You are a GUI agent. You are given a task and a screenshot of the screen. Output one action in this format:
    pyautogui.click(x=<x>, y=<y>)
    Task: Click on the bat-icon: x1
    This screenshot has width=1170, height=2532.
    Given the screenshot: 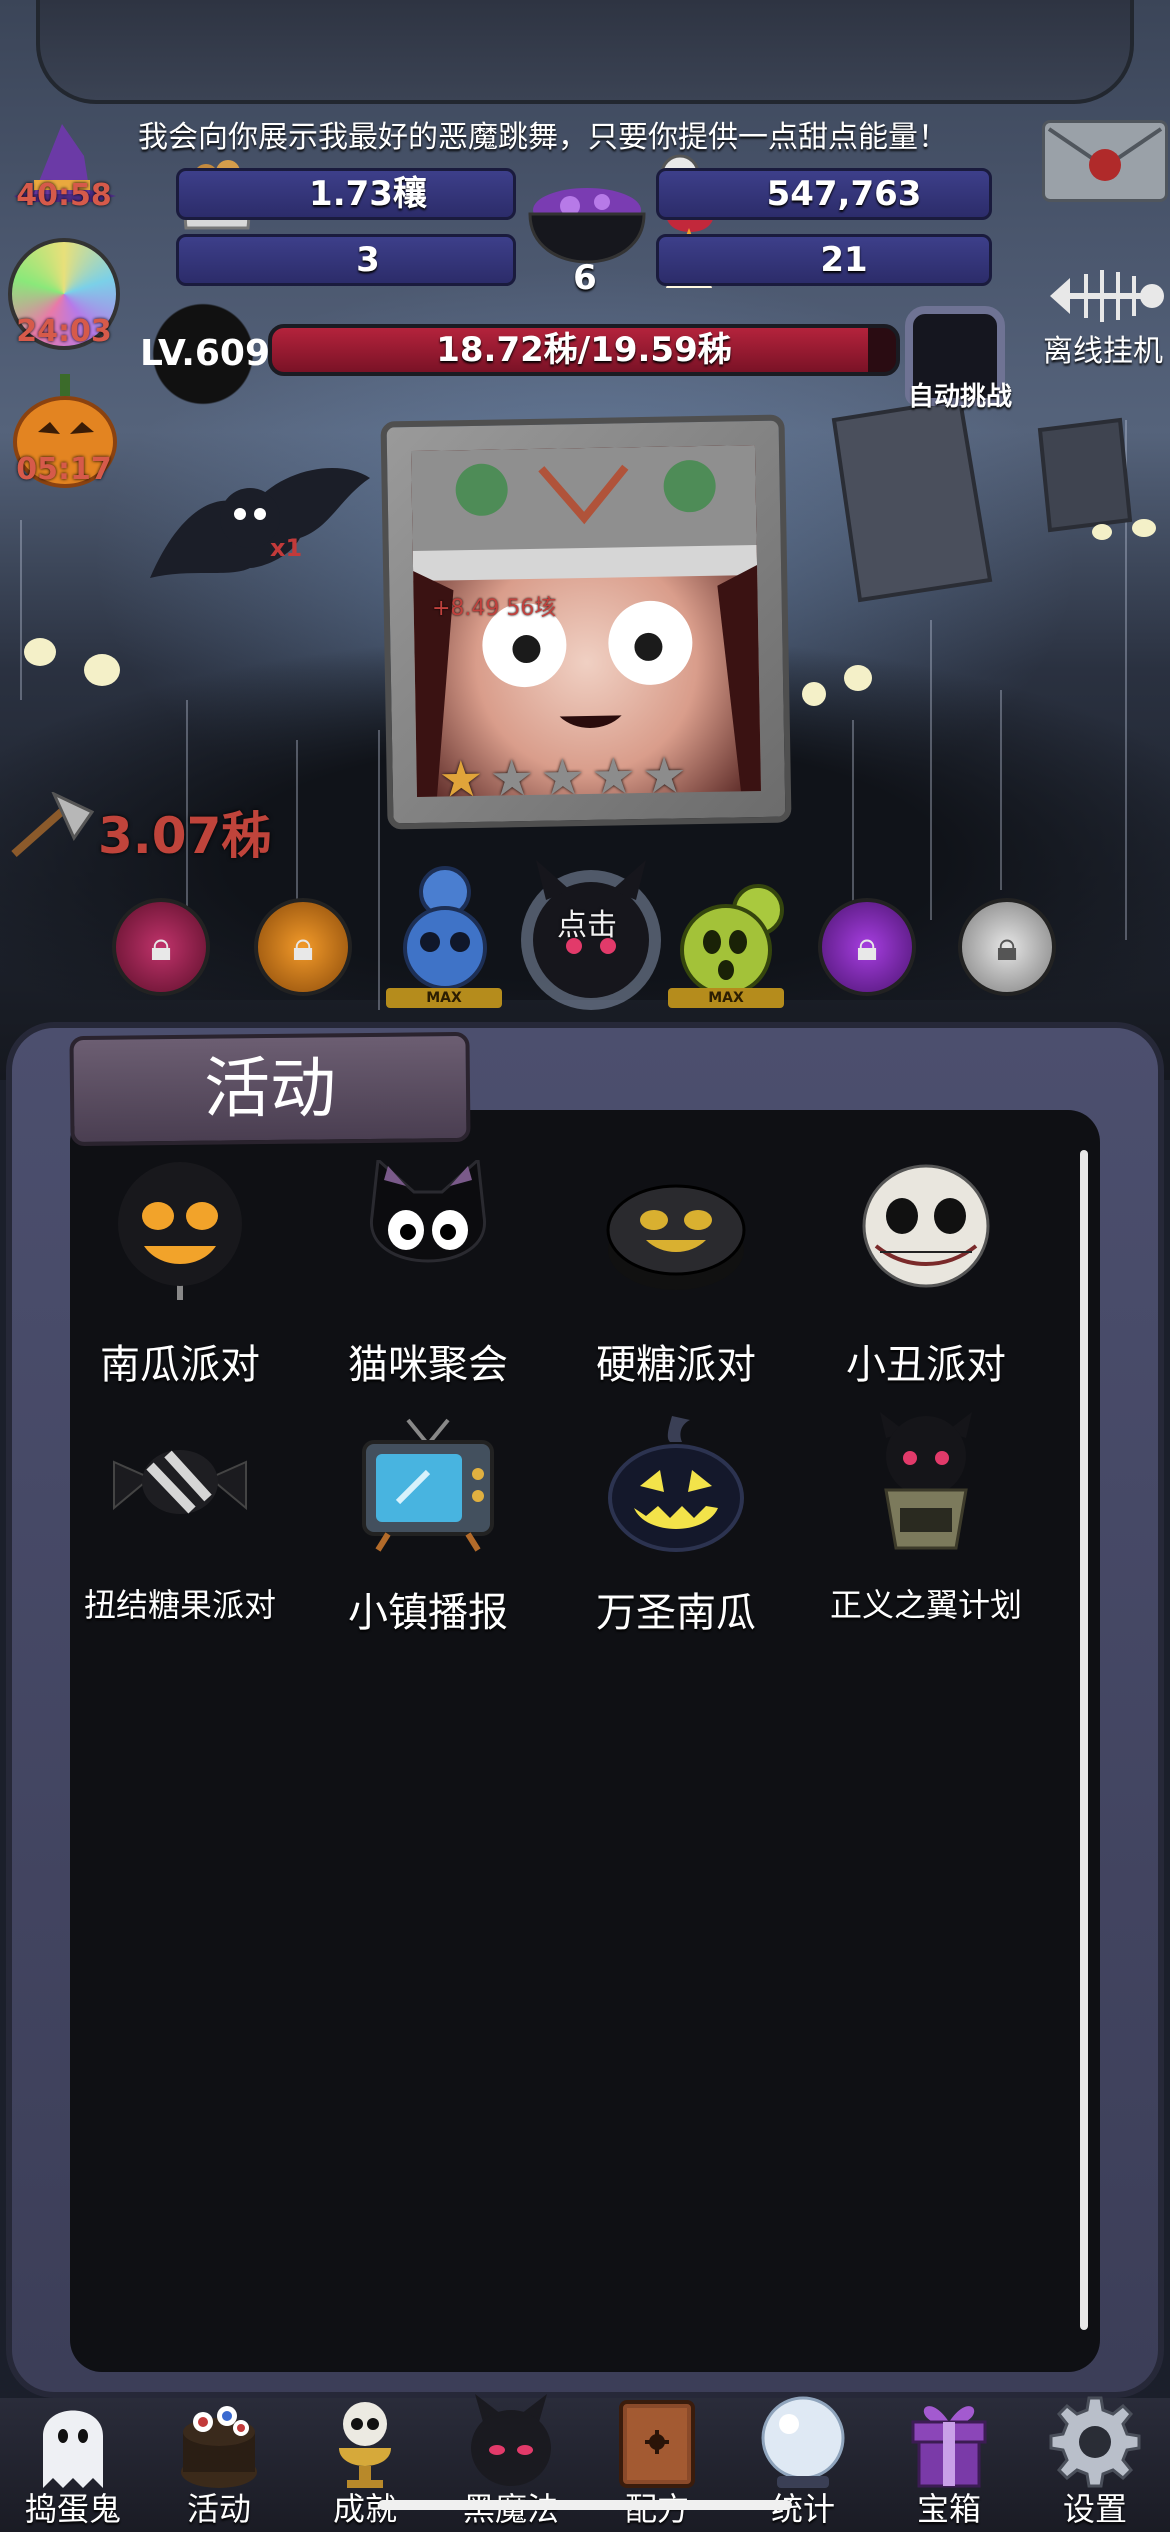 What is the action you would take?
    pyautogui.click(x=260, y=523)
    